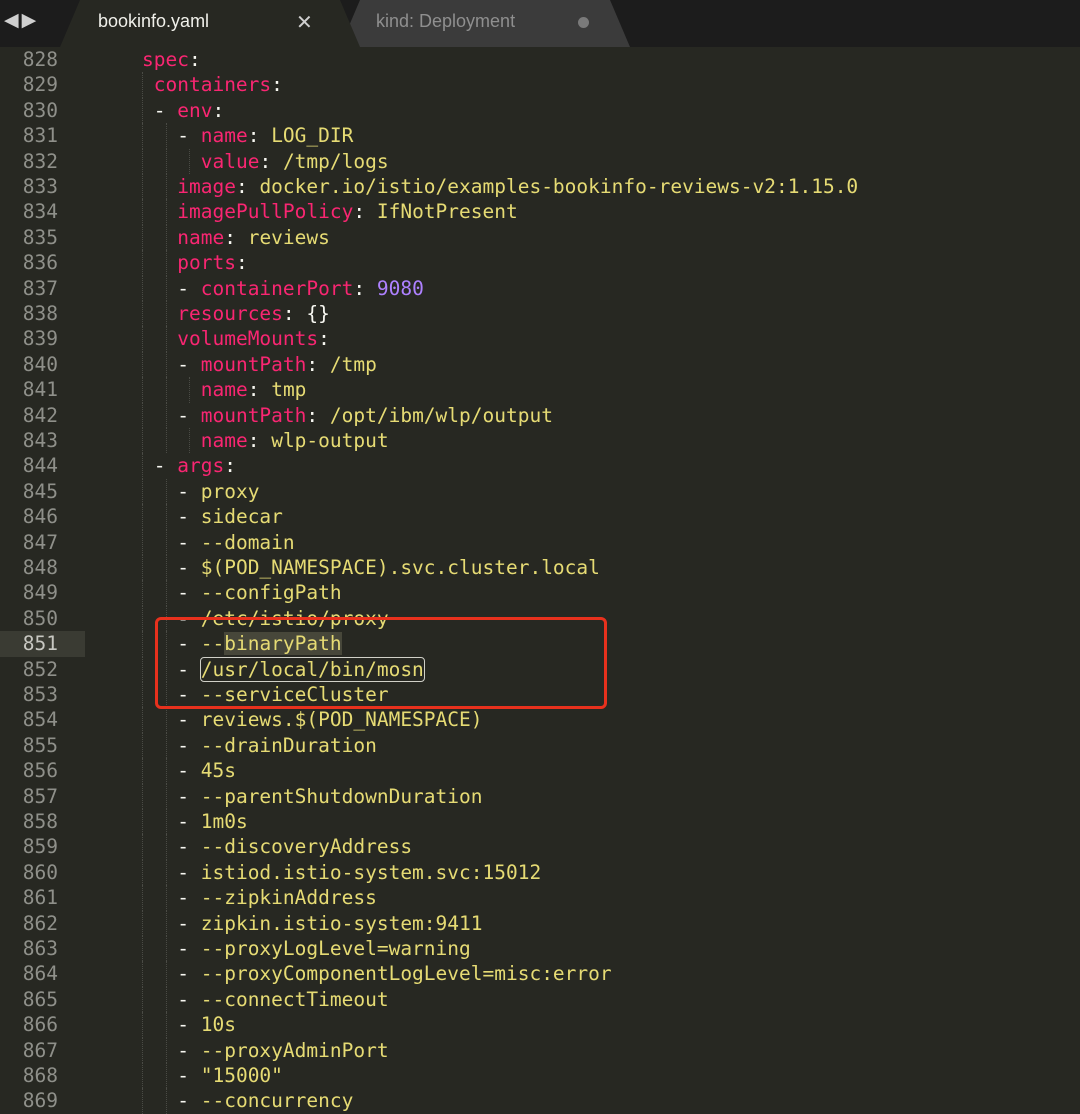  What do you see at coordinates (288, 237) in the screenshot?
I see `code-token: reviews` at bounding box center [288, 237].